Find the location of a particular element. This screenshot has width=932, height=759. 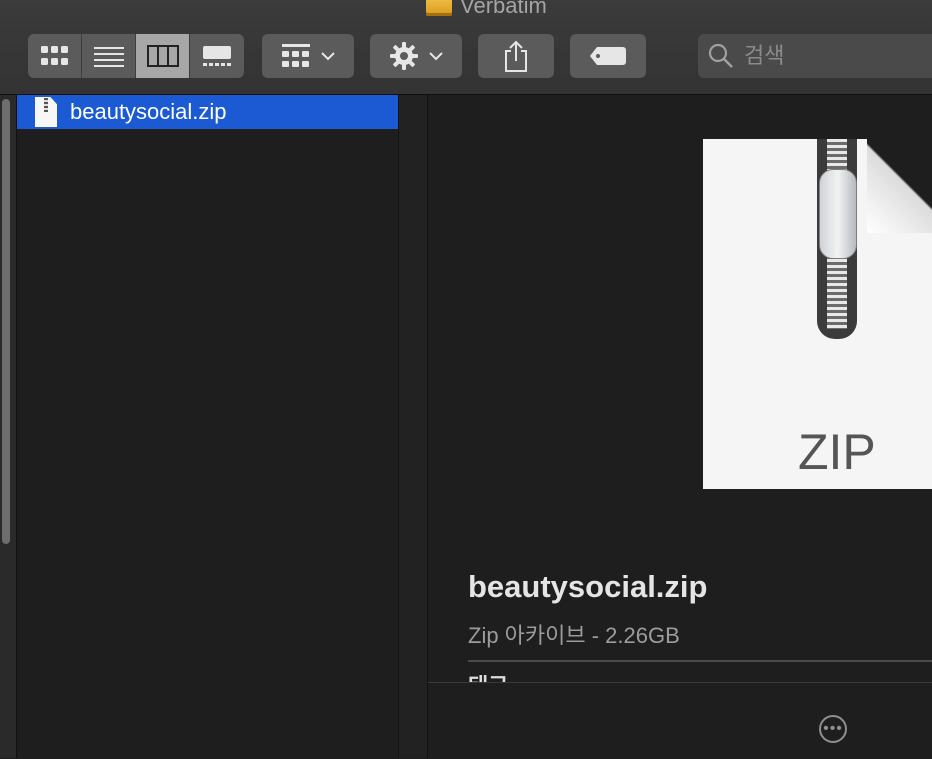

window-title: Verbatim is located at coordinates (486, 9).